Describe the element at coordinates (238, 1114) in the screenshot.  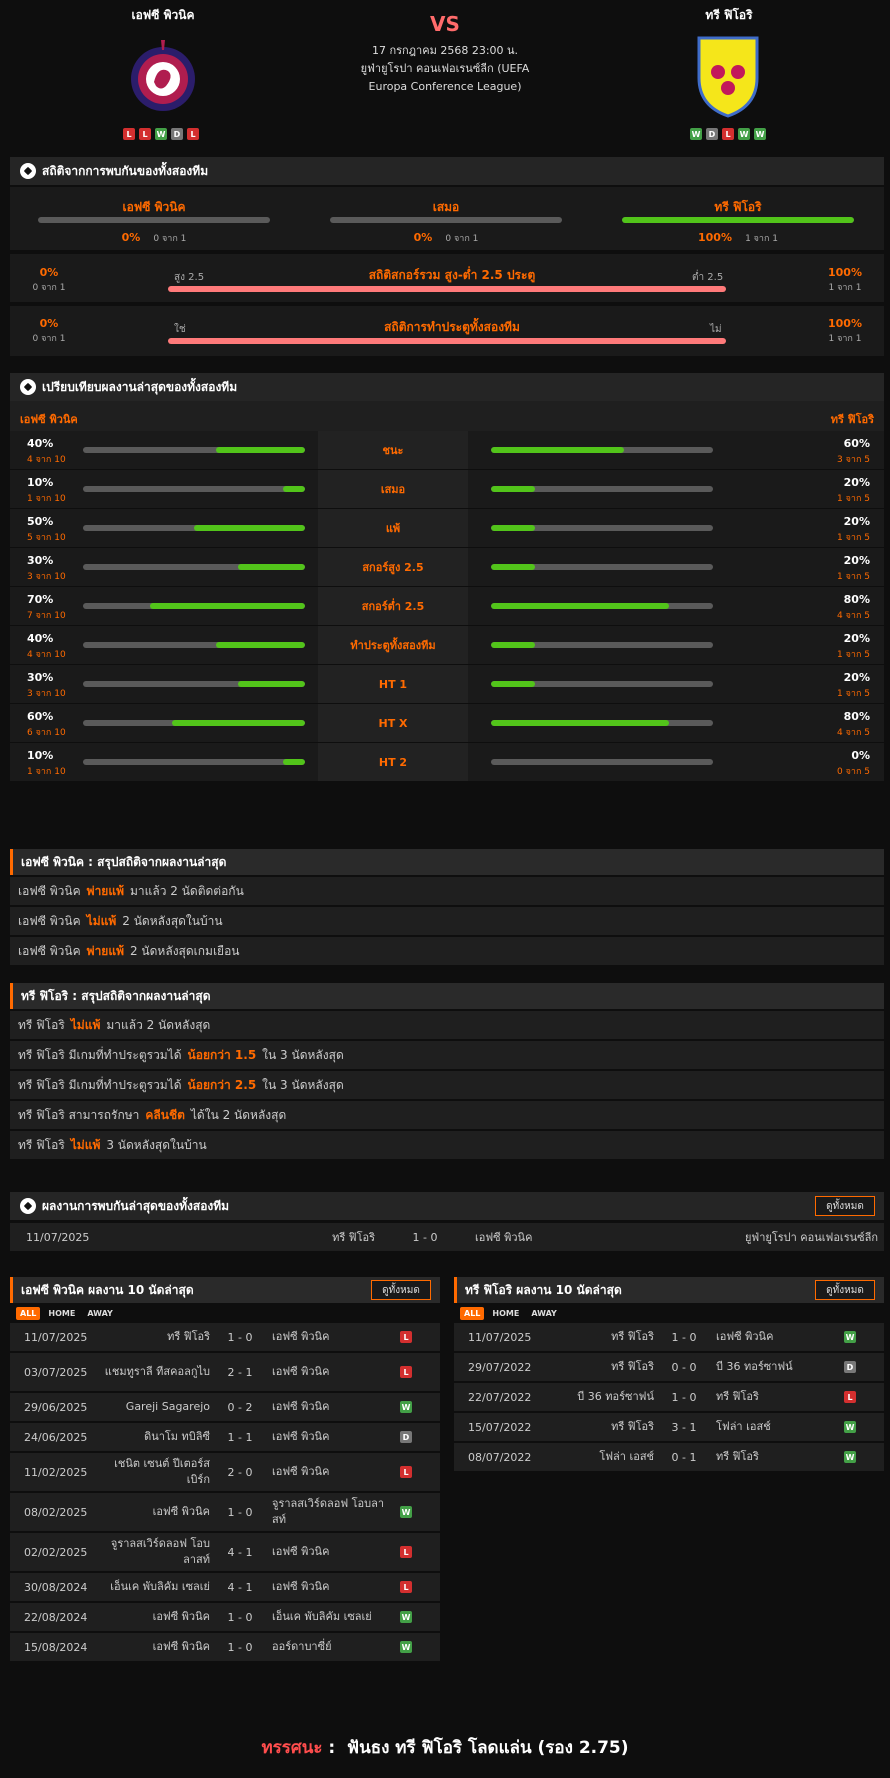
I see `summary-text: ได้ใน 2 นัดหลังสุด` at that location.